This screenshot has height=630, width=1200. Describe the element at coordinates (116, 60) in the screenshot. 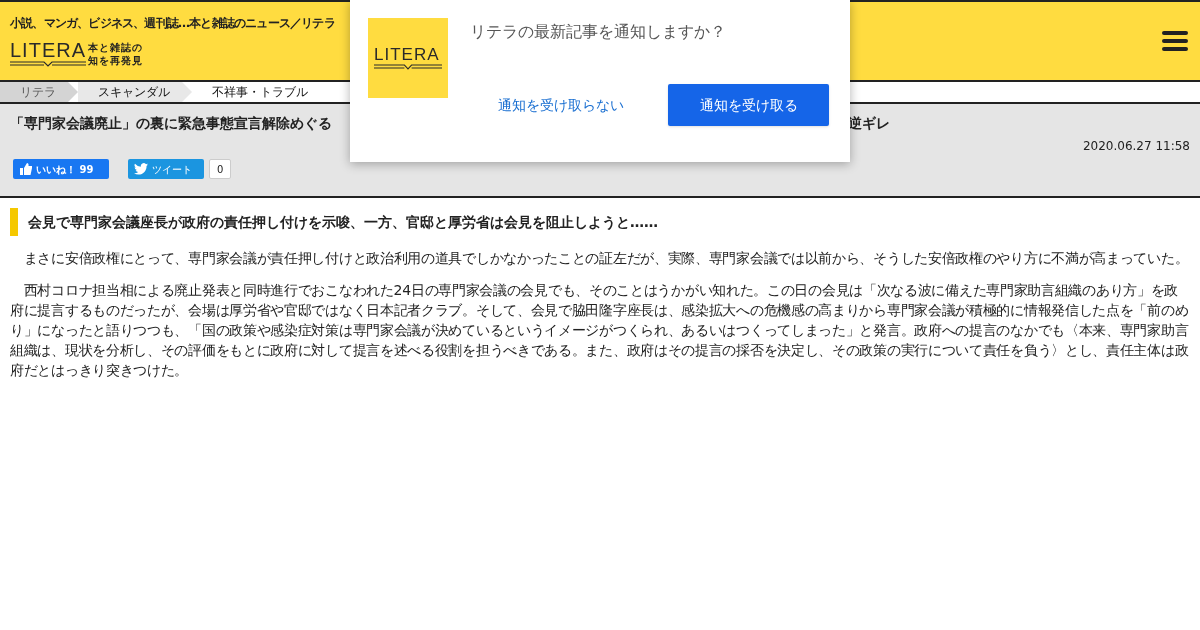

I see `logo-slogan: 知を再発見` at that location.